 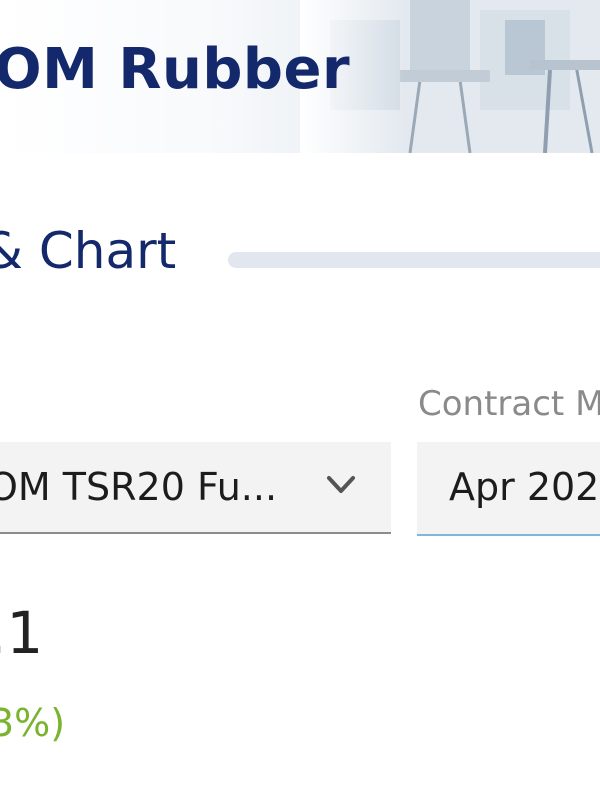 I want to click on price-change-value: 3%), so click(x=33, y=723).